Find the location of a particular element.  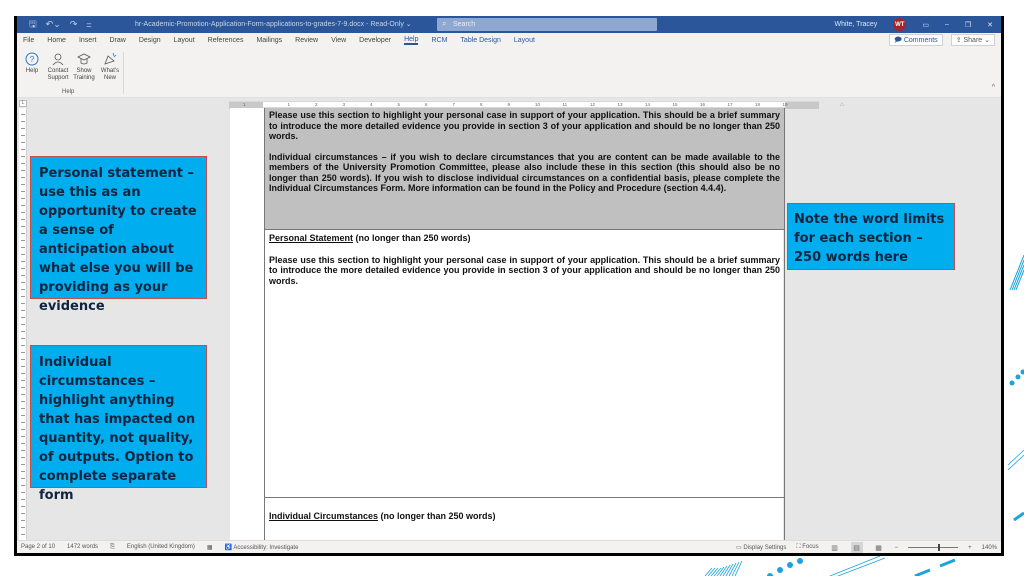

tab-file: File is located at coordinates (28, 40).